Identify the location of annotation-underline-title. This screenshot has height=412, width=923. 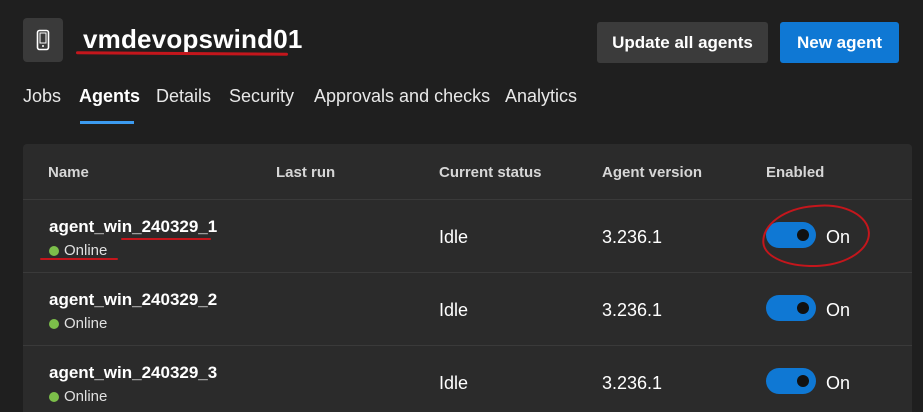
(182, 53).